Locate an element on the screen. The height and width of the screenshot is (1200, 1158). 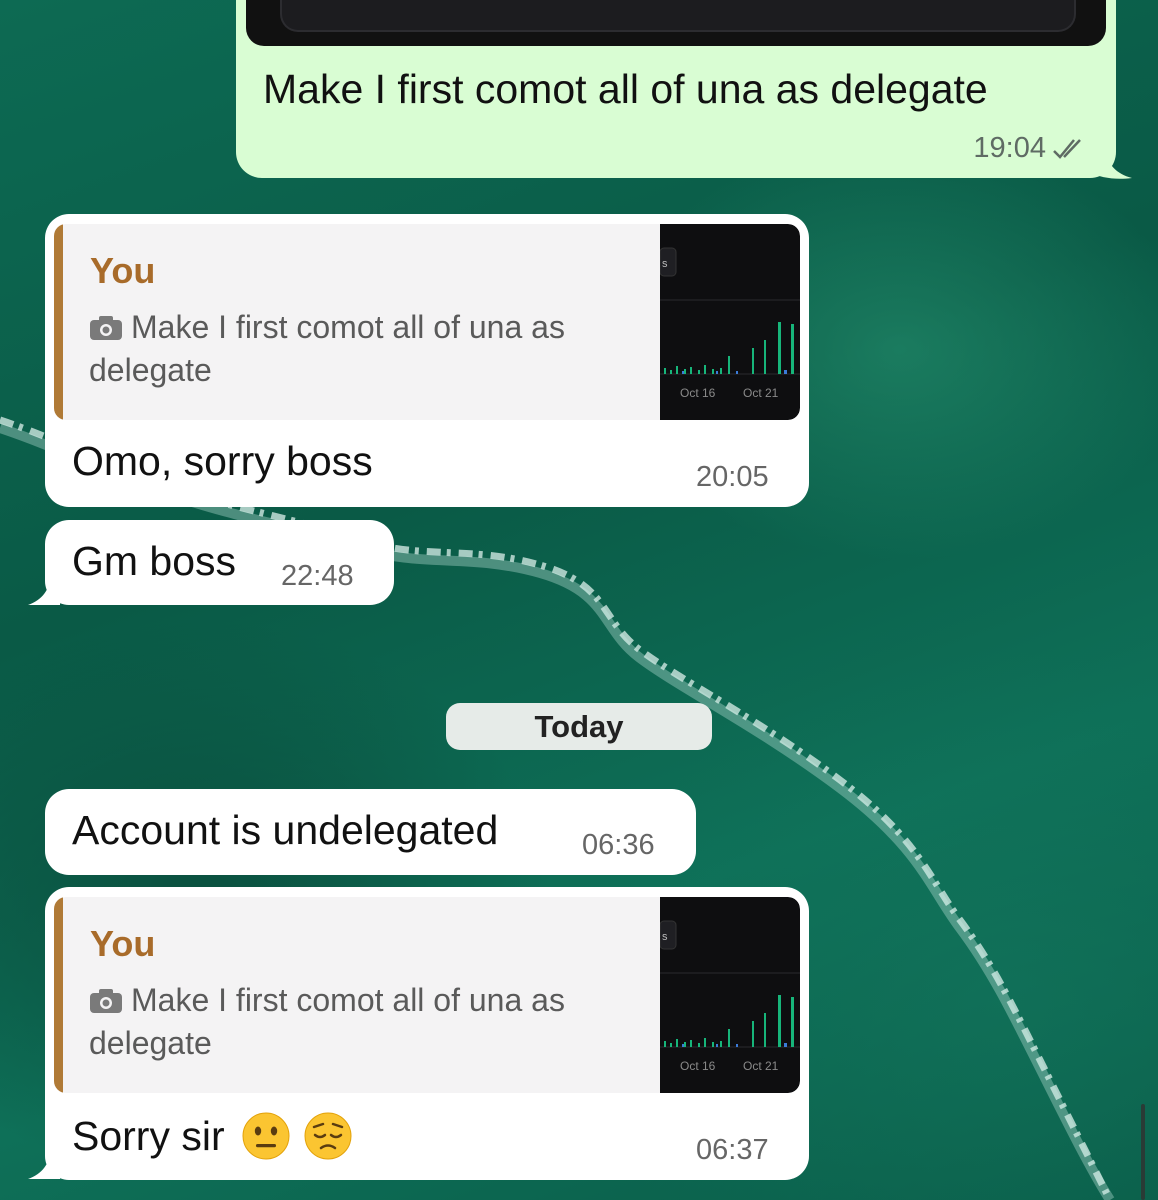
message-time: 06:37 is located at coordinates (732, 1150).